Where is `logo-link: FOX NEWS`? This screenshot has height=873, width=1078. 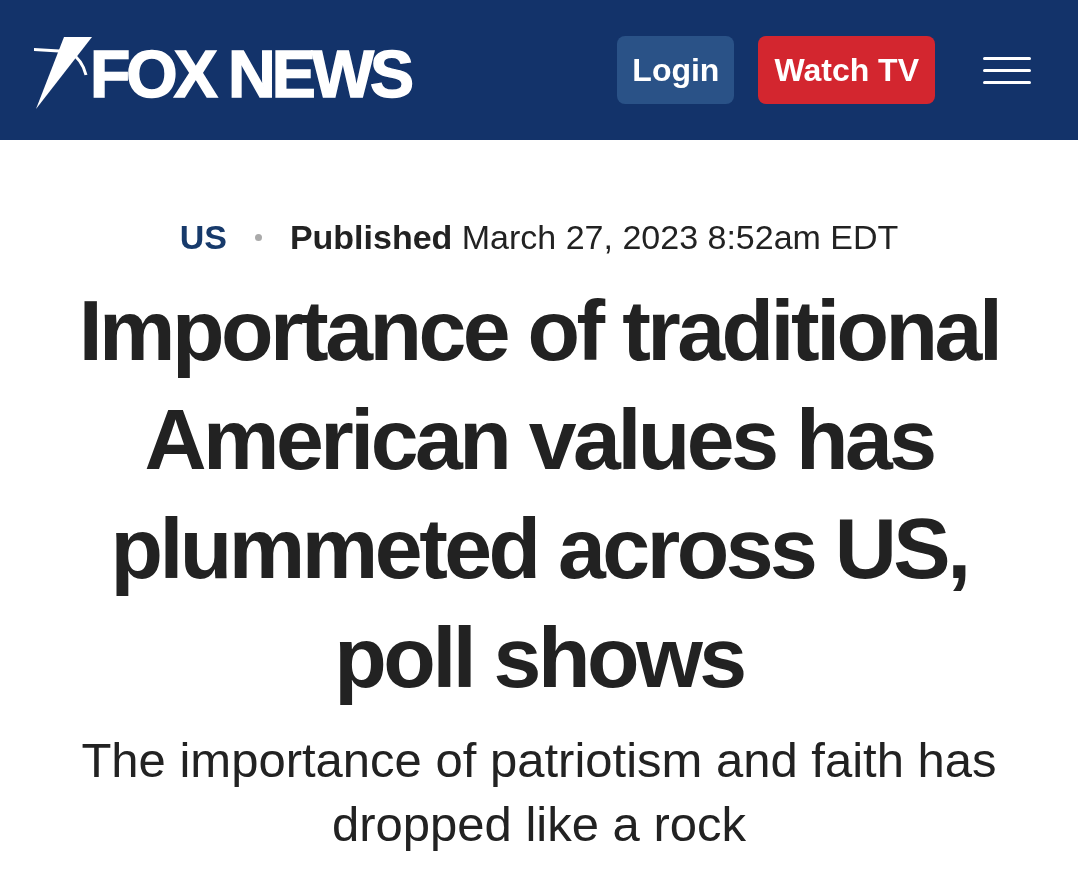 logo-link: FOX NEWS is located at coordinates (222, 70).